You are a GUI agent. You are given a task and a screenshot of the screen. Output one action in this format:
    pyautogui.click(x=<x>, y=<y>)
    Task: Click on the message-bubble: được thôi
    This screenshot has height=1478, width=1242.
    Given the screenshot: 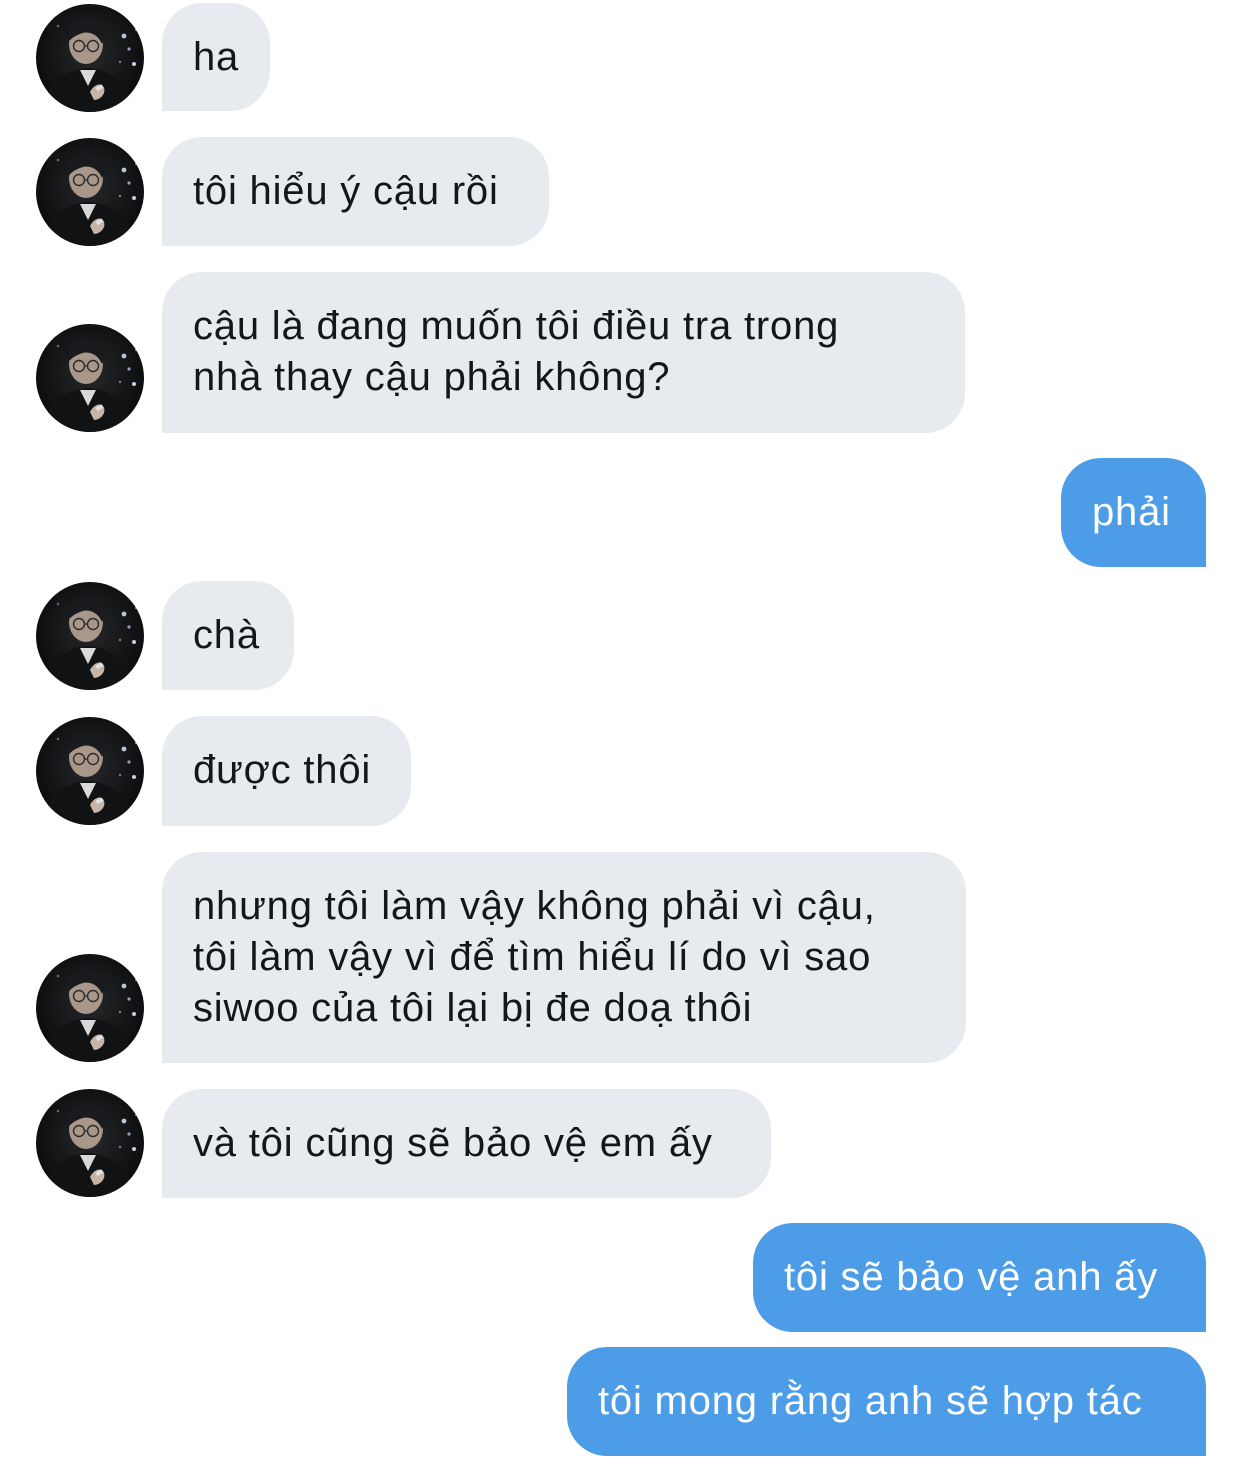 What is the action you would take?
    pyautogui.click(x=286, y=771)
    